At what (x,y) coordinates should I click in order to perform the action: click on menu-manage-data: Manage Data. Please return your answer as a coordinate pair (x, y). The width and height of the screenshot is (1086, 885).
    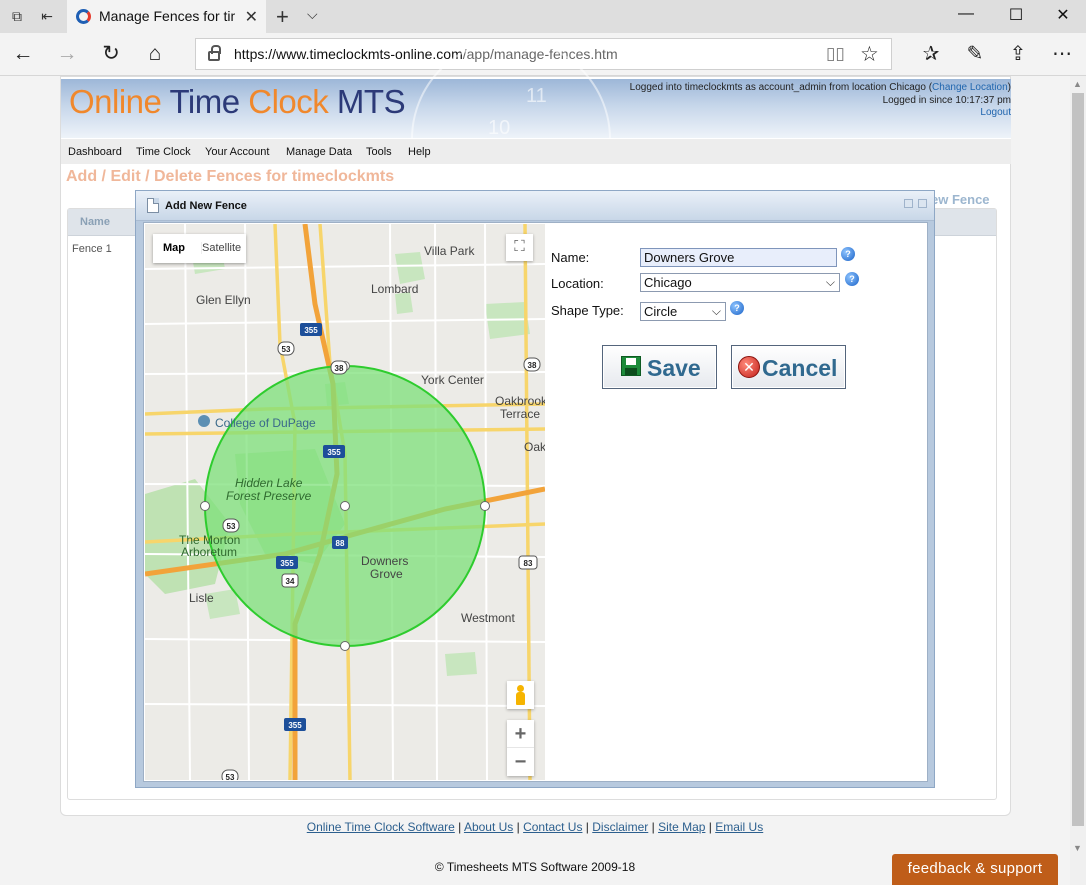
    Looking at the image, I should click on (319, 152).